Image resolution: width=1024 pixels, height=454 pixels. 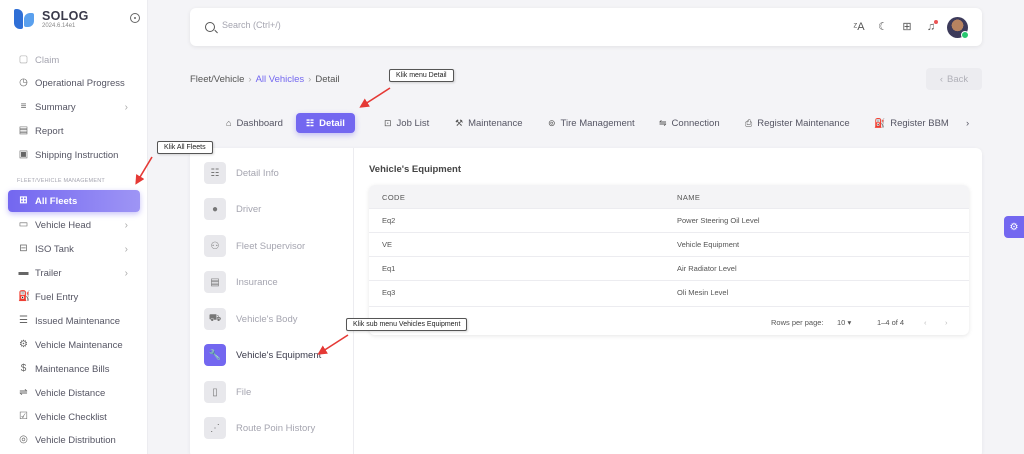 I want to click on issued-icon: ☰, so click(x=23, y=320).